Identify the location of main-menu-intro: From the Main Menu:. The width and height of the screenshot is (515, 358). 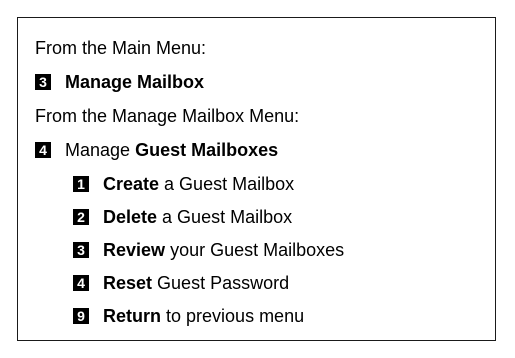
(120, 48).